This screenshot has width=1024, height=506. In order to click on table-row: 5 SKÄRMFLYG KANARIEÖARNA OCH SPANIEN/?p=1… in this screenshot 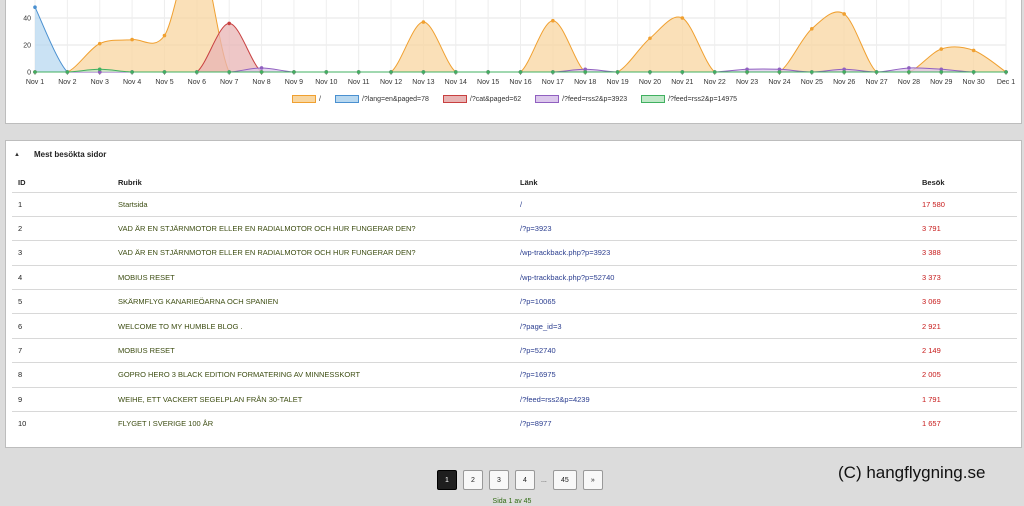, I will do `click(514, 301)`.